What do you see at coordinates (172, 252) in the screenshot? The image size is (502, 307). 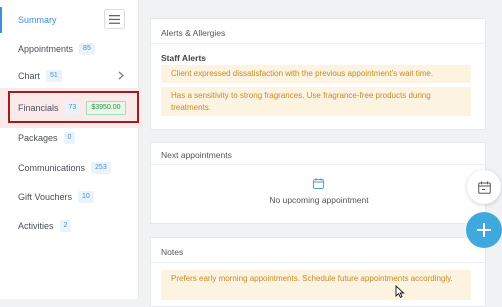 I see `card-title: Notes` at bounding box center [172, 252].